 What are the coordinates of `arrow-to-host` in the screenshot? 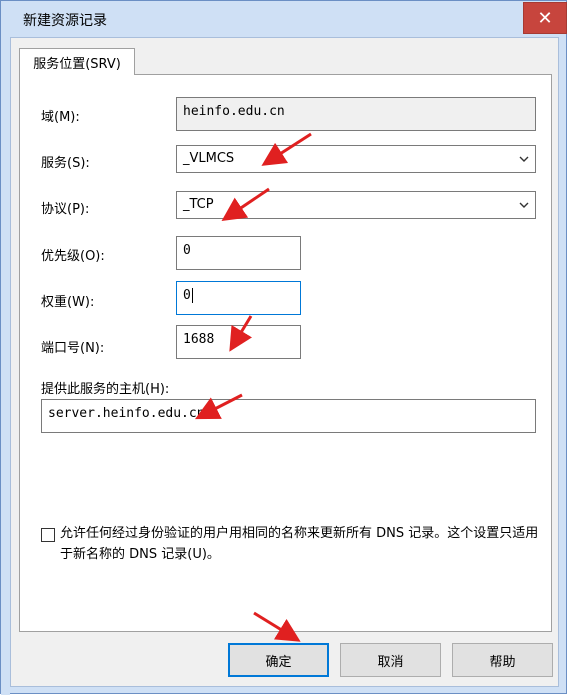 It's located at (218, 406).